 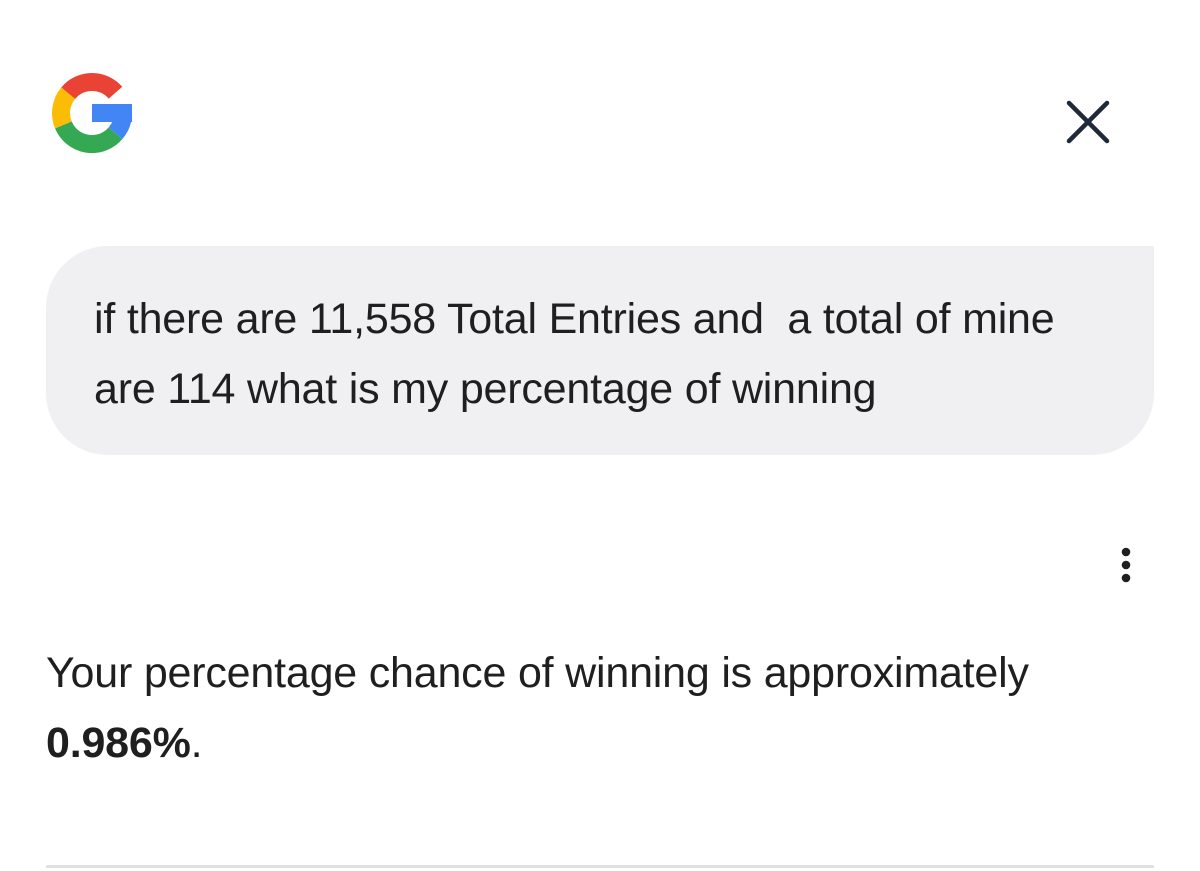 What do you see at coordinates (196, 743) in the screenshot?
I see `answer-suffix: .` at bounding box center [196, 743].